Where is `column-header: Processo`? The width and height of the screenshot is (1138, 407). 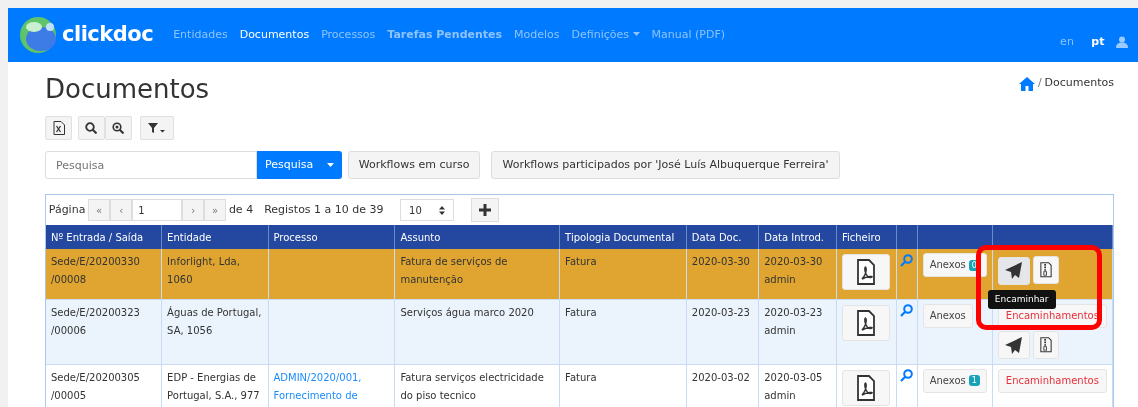
column-header: Processo is located at coordinates (295, 237).